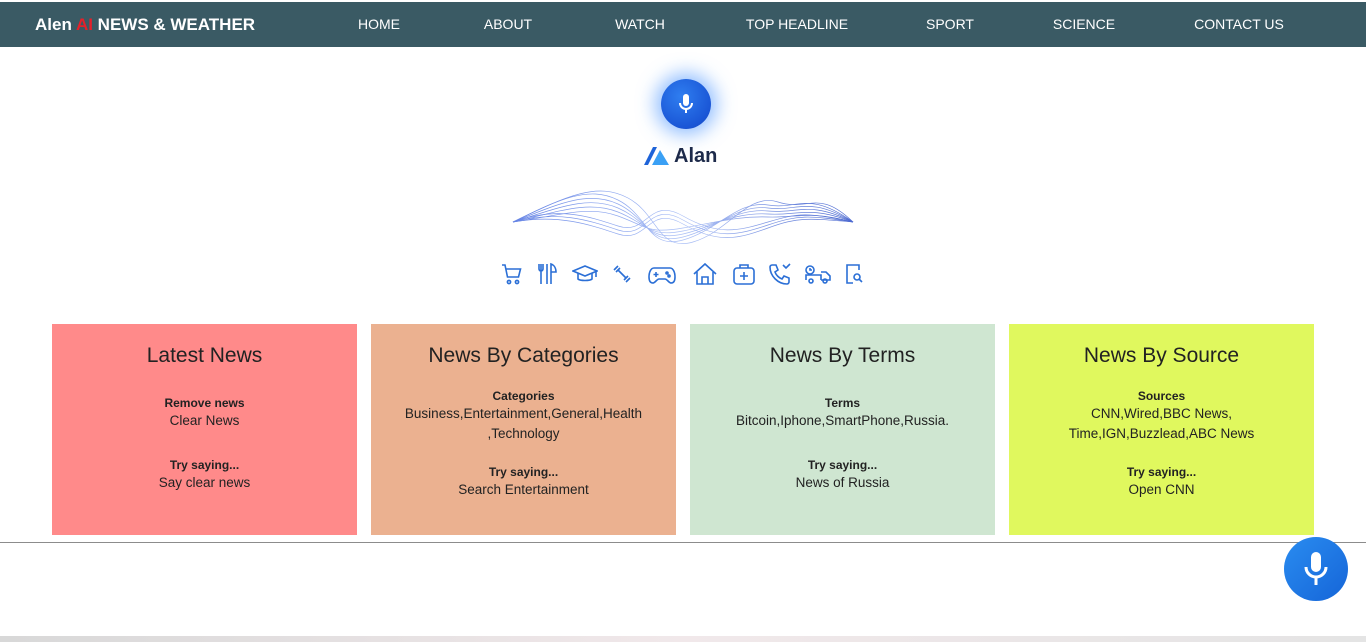 Image resolution: width=1366 pixels, height=642 pixels. I want to click on card-value: CNN,Wired,BBC News,, so click(1161, 413).